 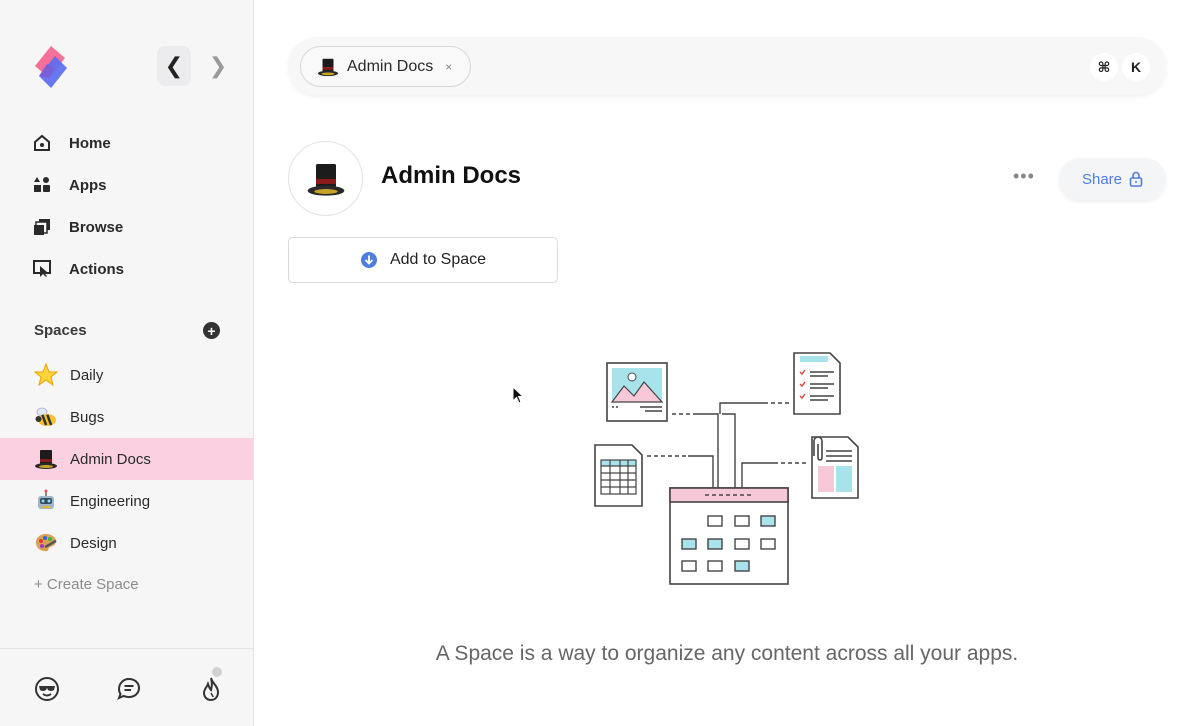 I want to click on nav-item-label: Apps, so click(x=88, y=185).